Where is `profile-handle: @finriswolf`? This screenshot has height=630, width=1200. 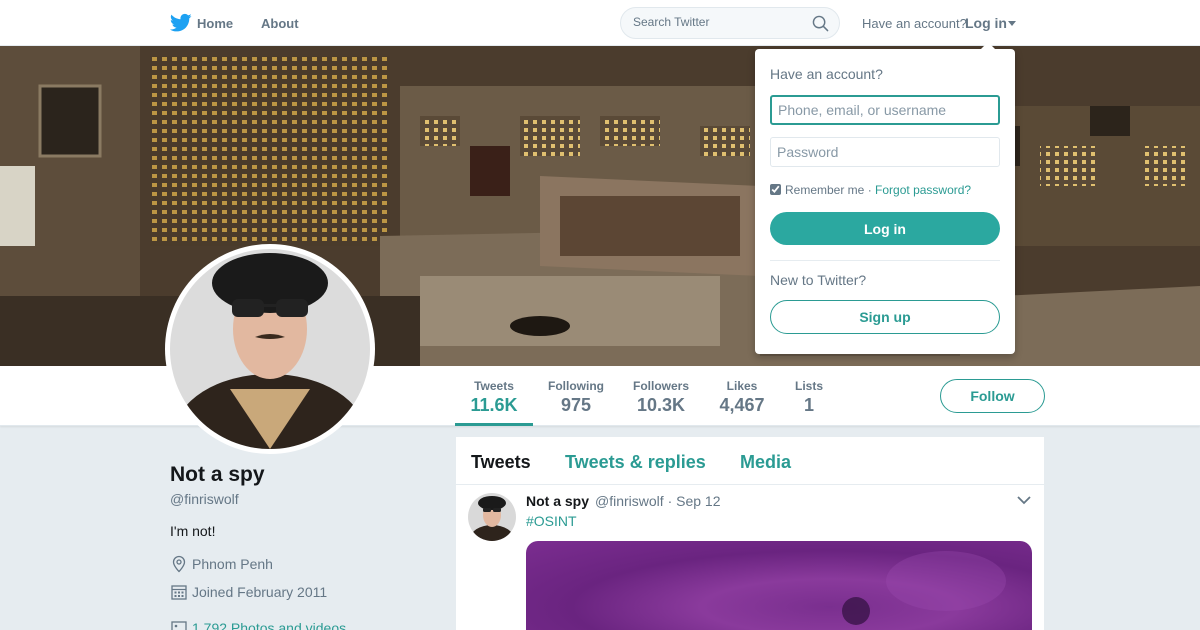
profile-handle: @finriswolf is located at coordinates (204, 499).